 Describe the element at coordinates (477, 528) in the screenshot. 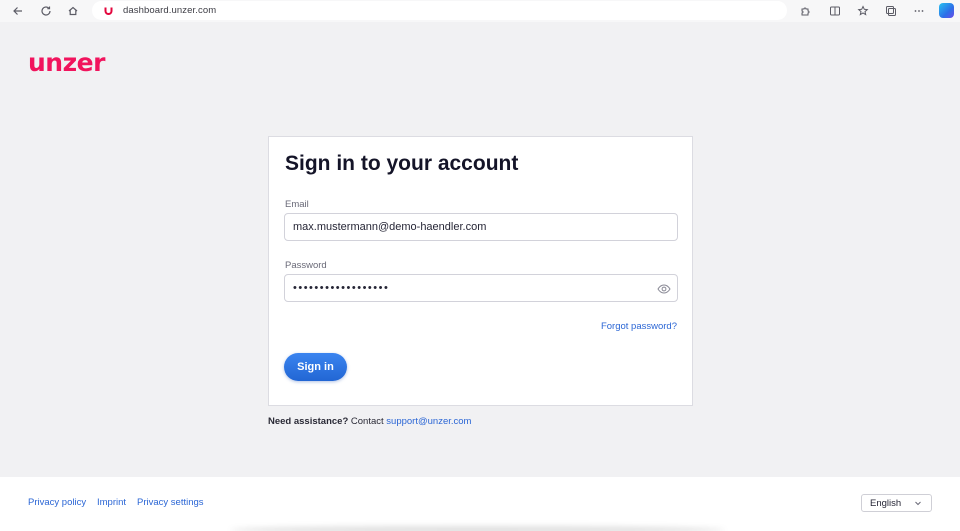

I see `window-shadow` at that location.